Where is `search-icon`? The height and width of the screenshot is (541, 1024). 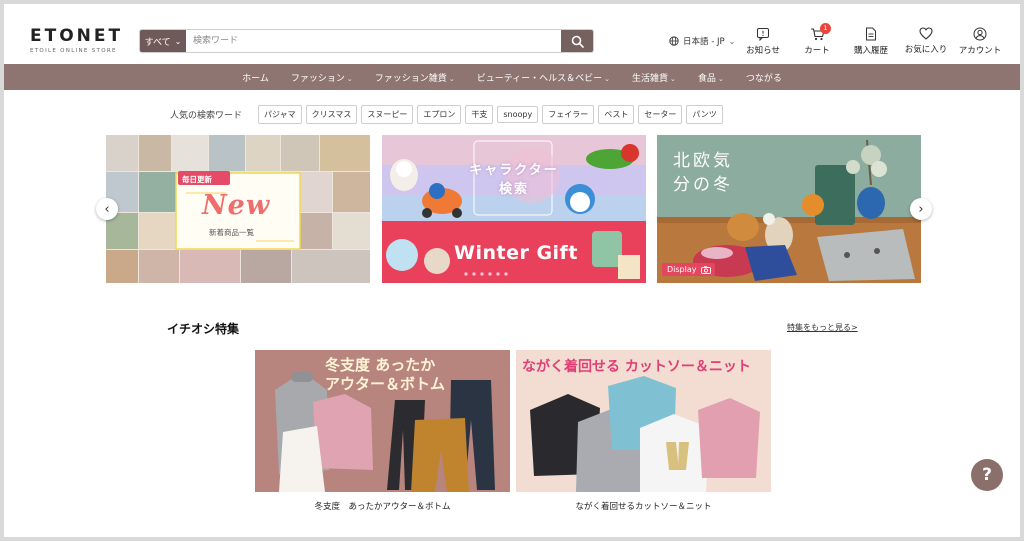
search-icon is located at coordinates (577, 41).